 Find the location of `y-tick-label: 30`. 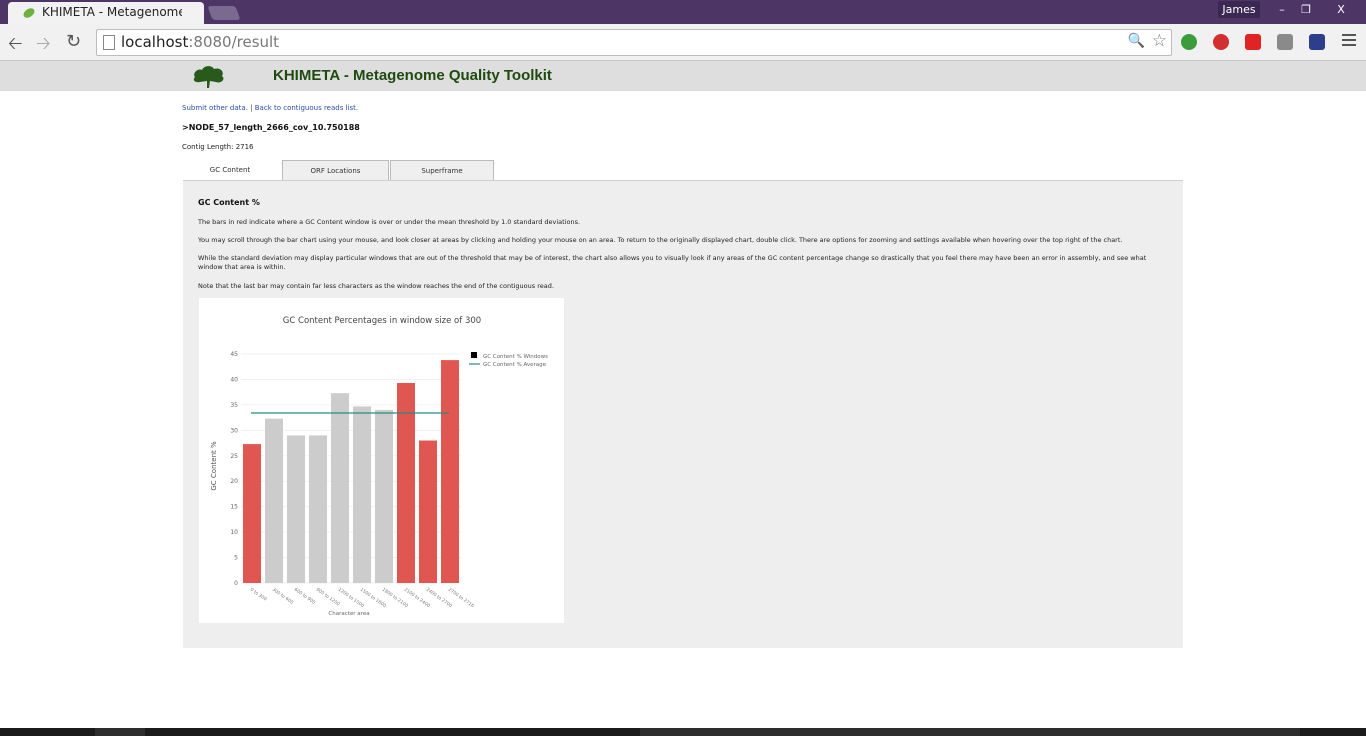

y-tick-label: 30 is located at coordinates (234, 430).